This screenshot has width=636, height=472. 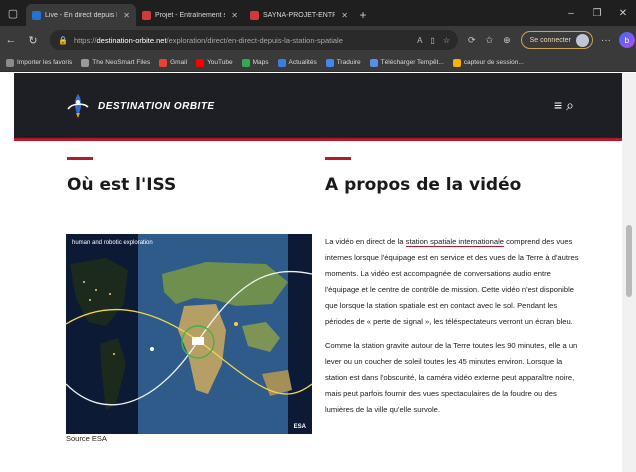 What do you see at coordinates (419, 40) in the screenshot?
I see `read-aloud-icon: A` at bounding box center [419, 40].